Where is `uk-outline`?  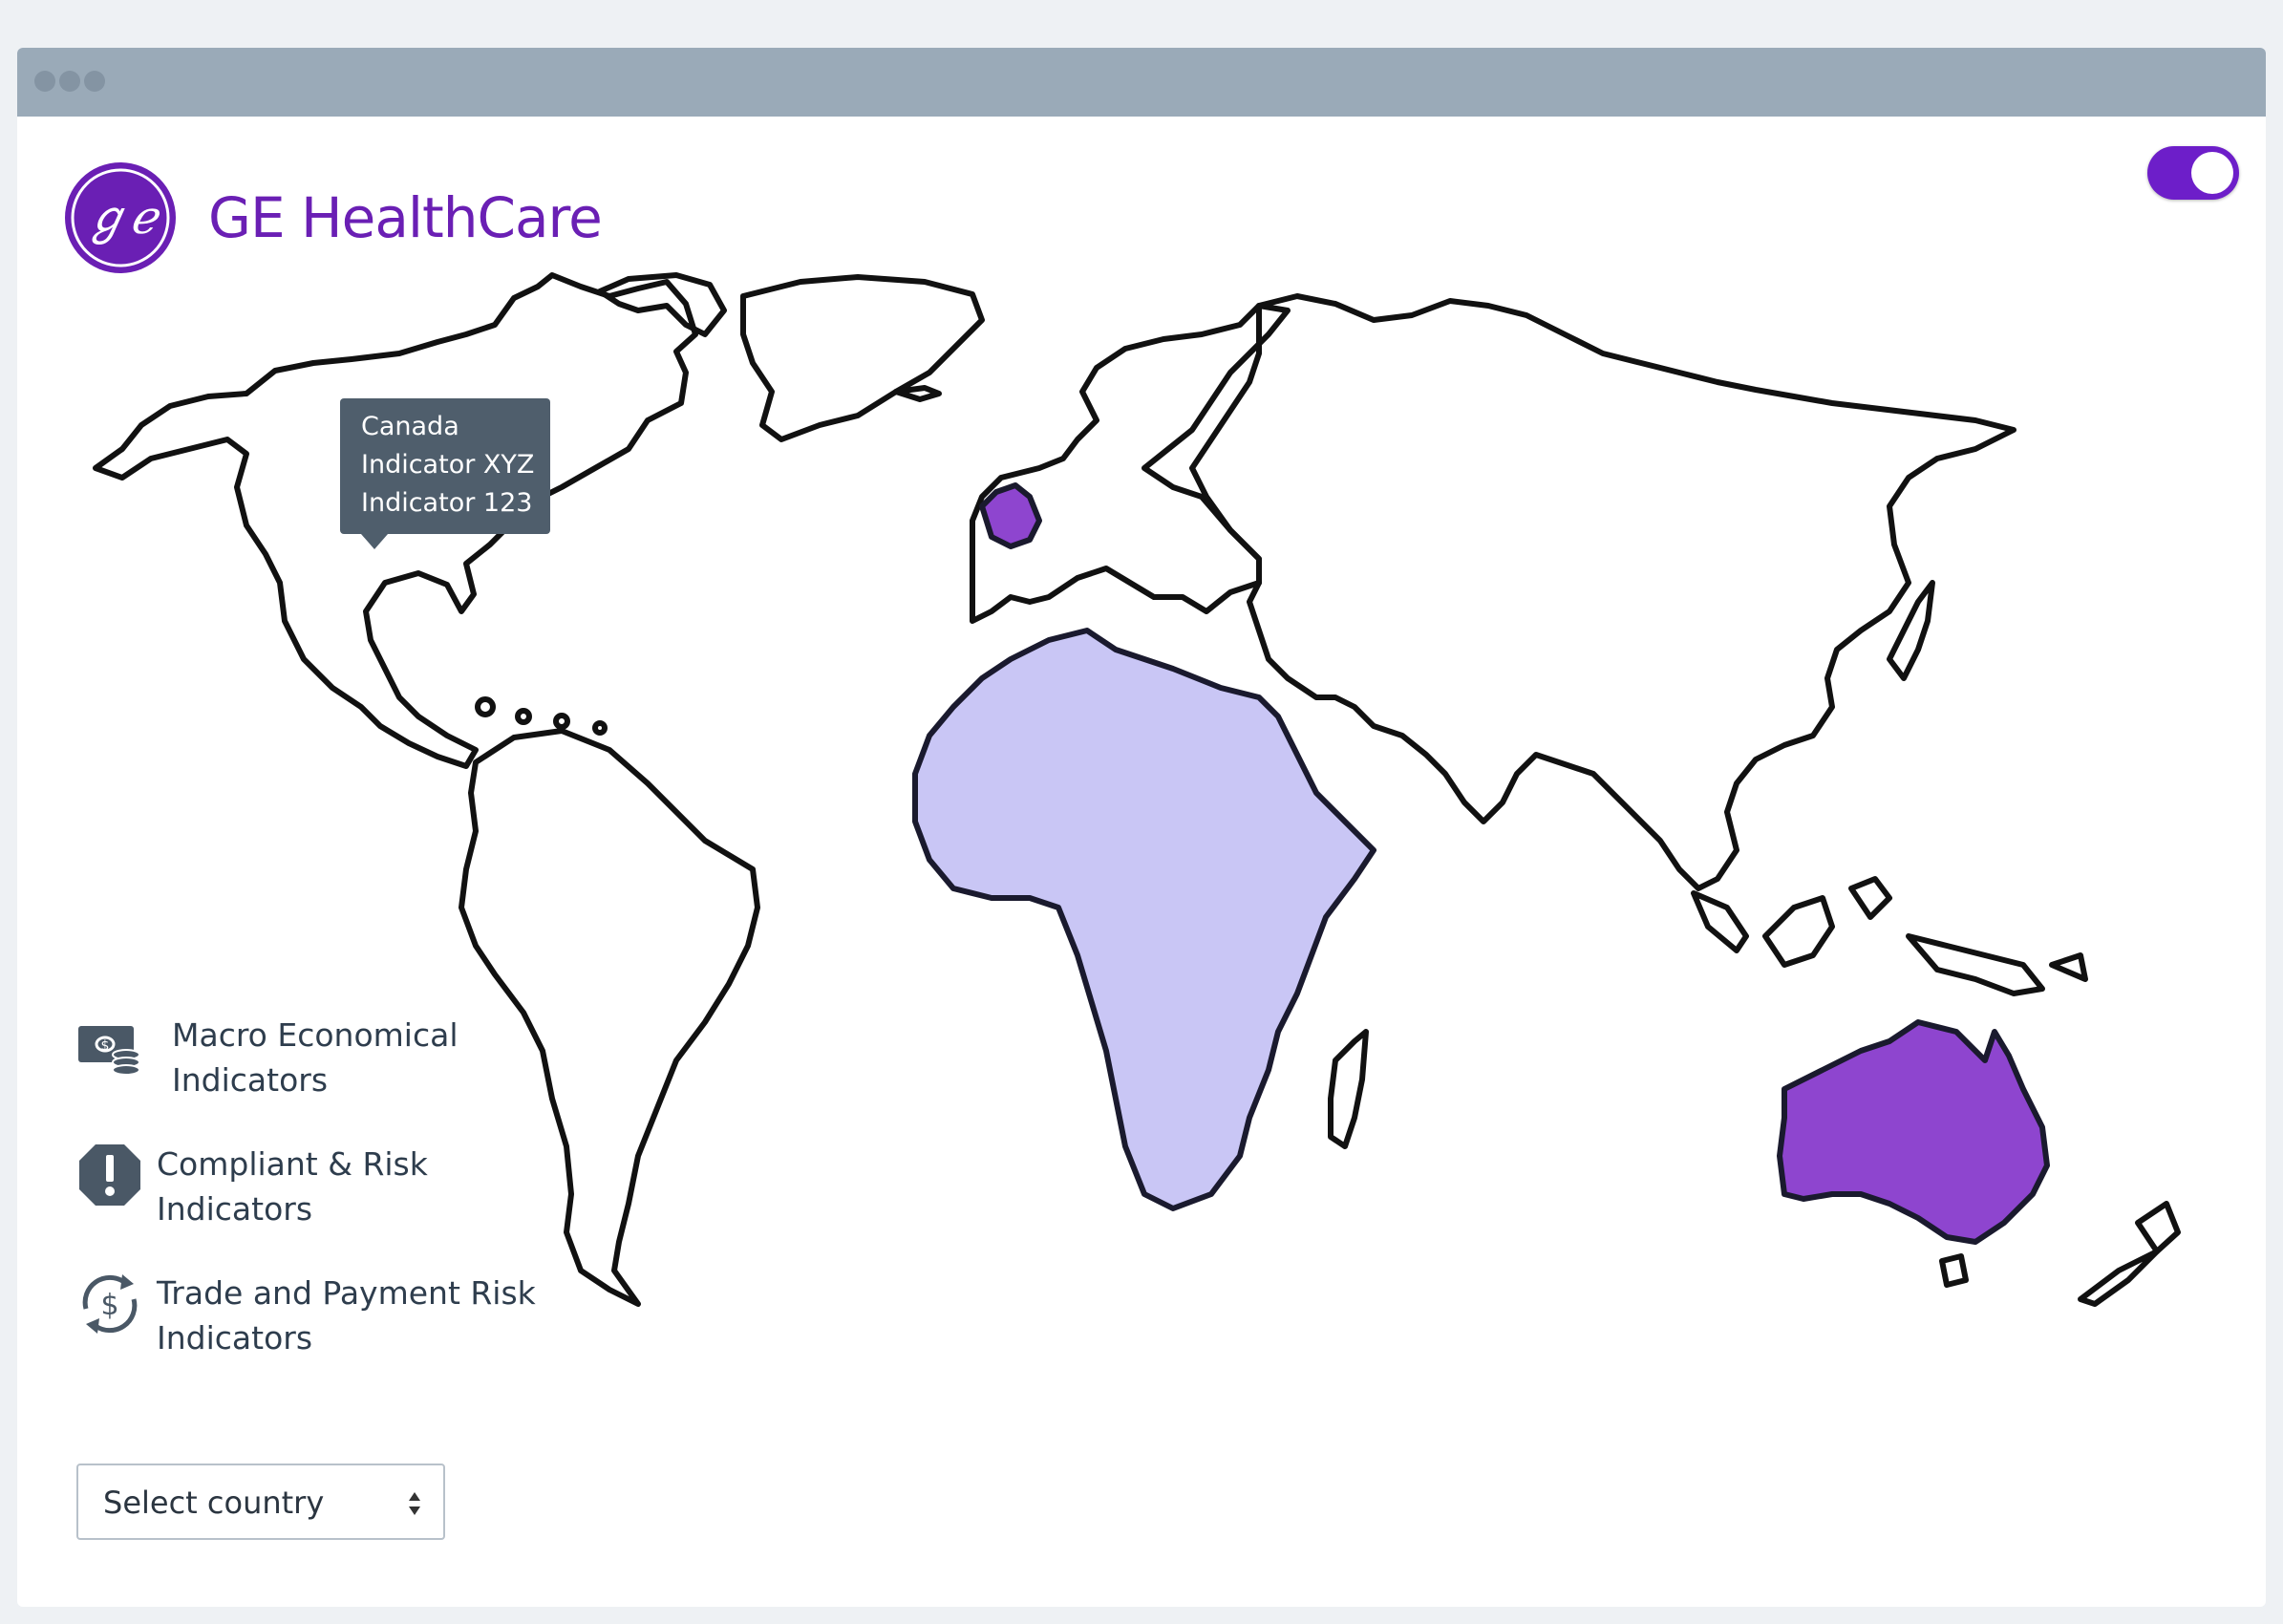
uk-outline is located at coordinates (1010, 515).